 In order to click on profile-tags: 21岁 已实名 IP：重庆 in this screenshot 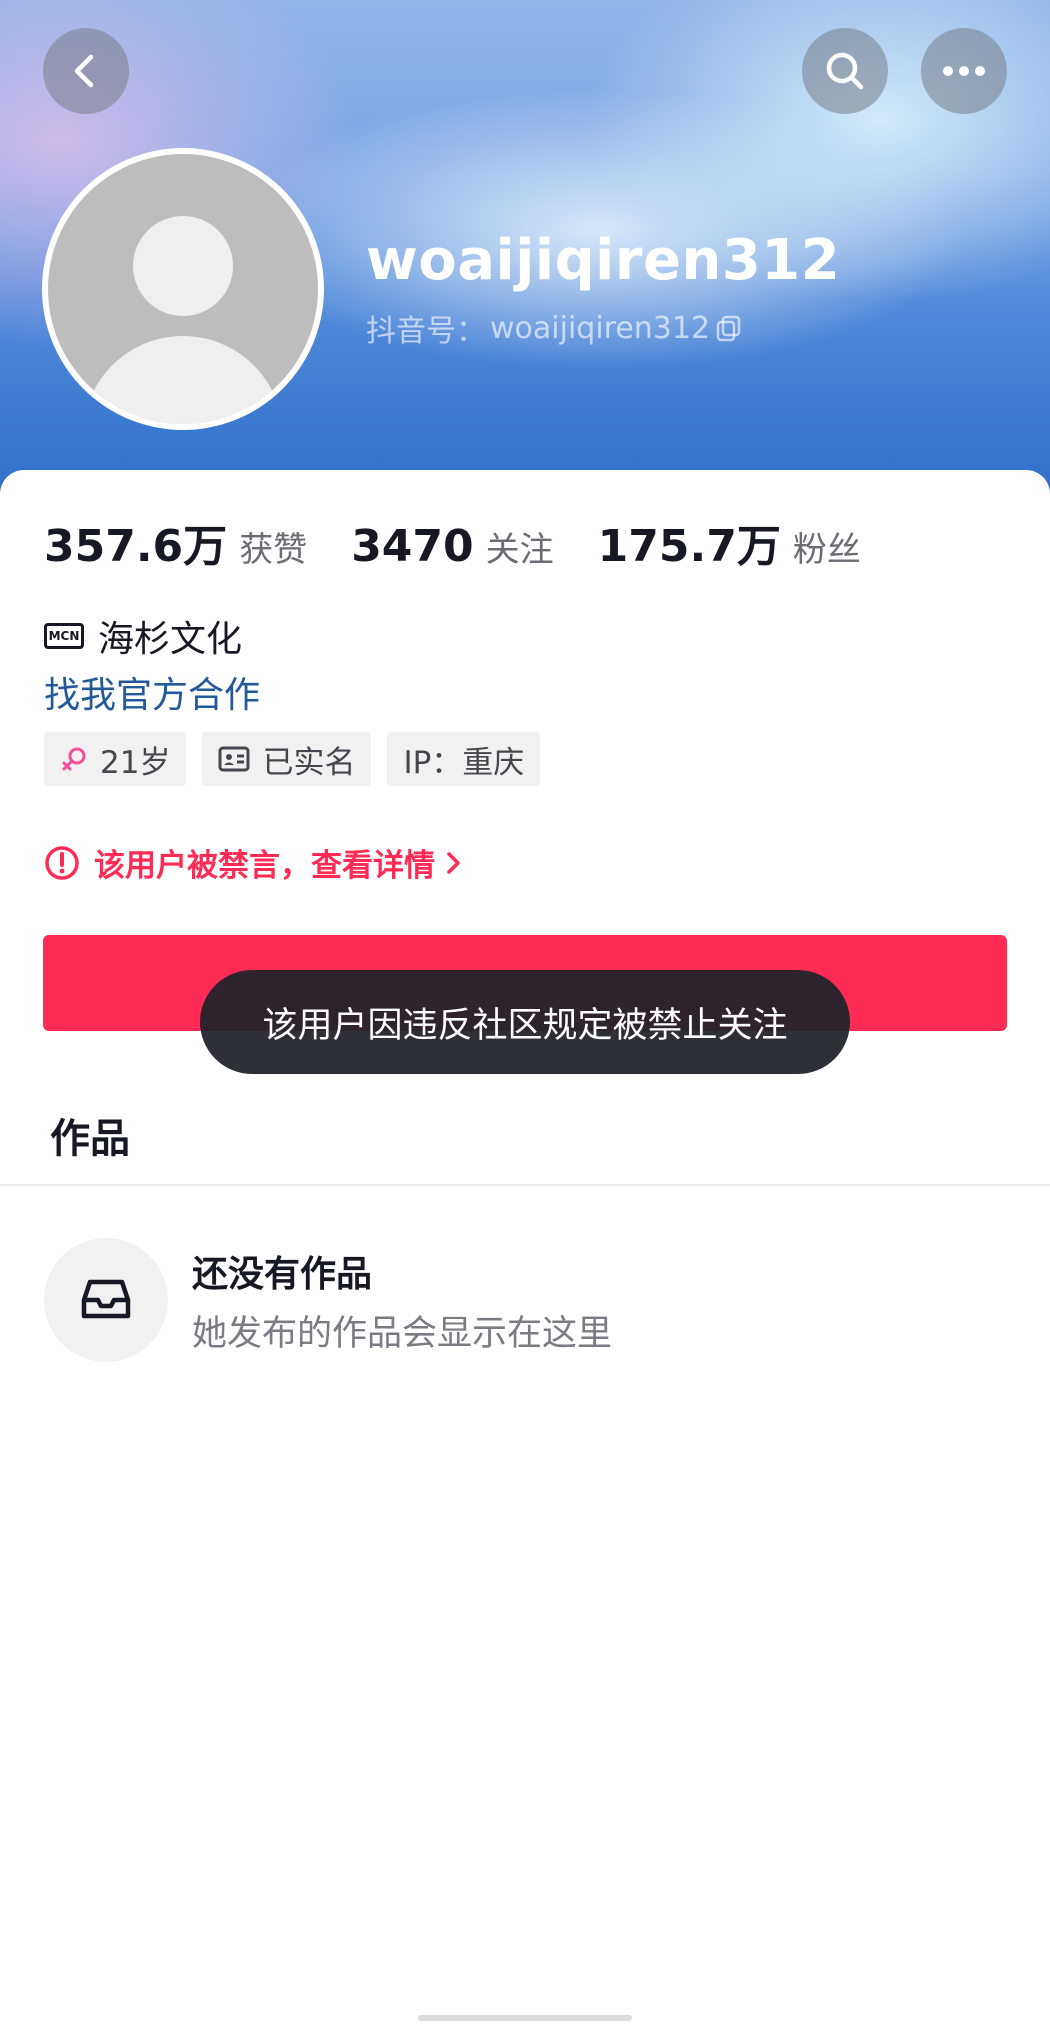, I will do `click(300, 759)`.